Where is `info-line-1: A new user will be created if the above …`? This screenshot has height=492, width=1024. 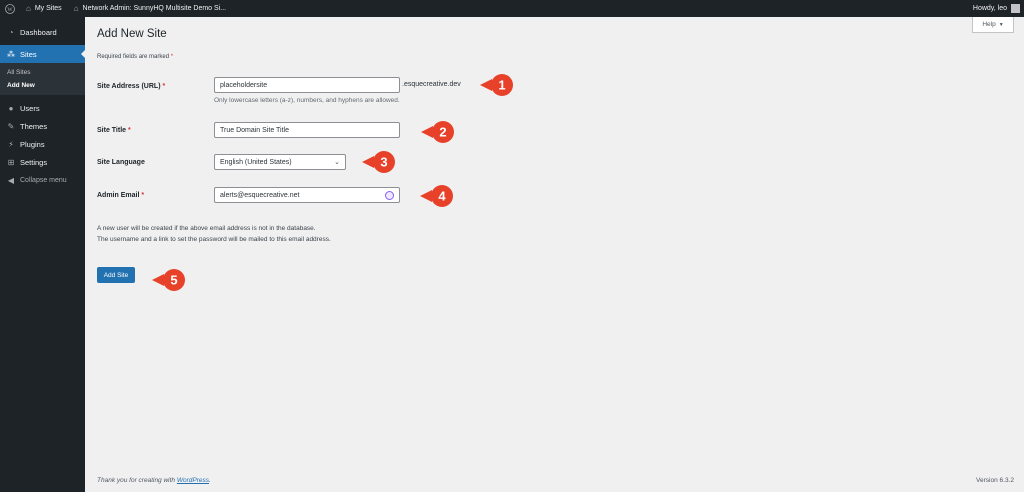
info-line-1: A new user will be created if the above … is located at coordinates (206, 228).